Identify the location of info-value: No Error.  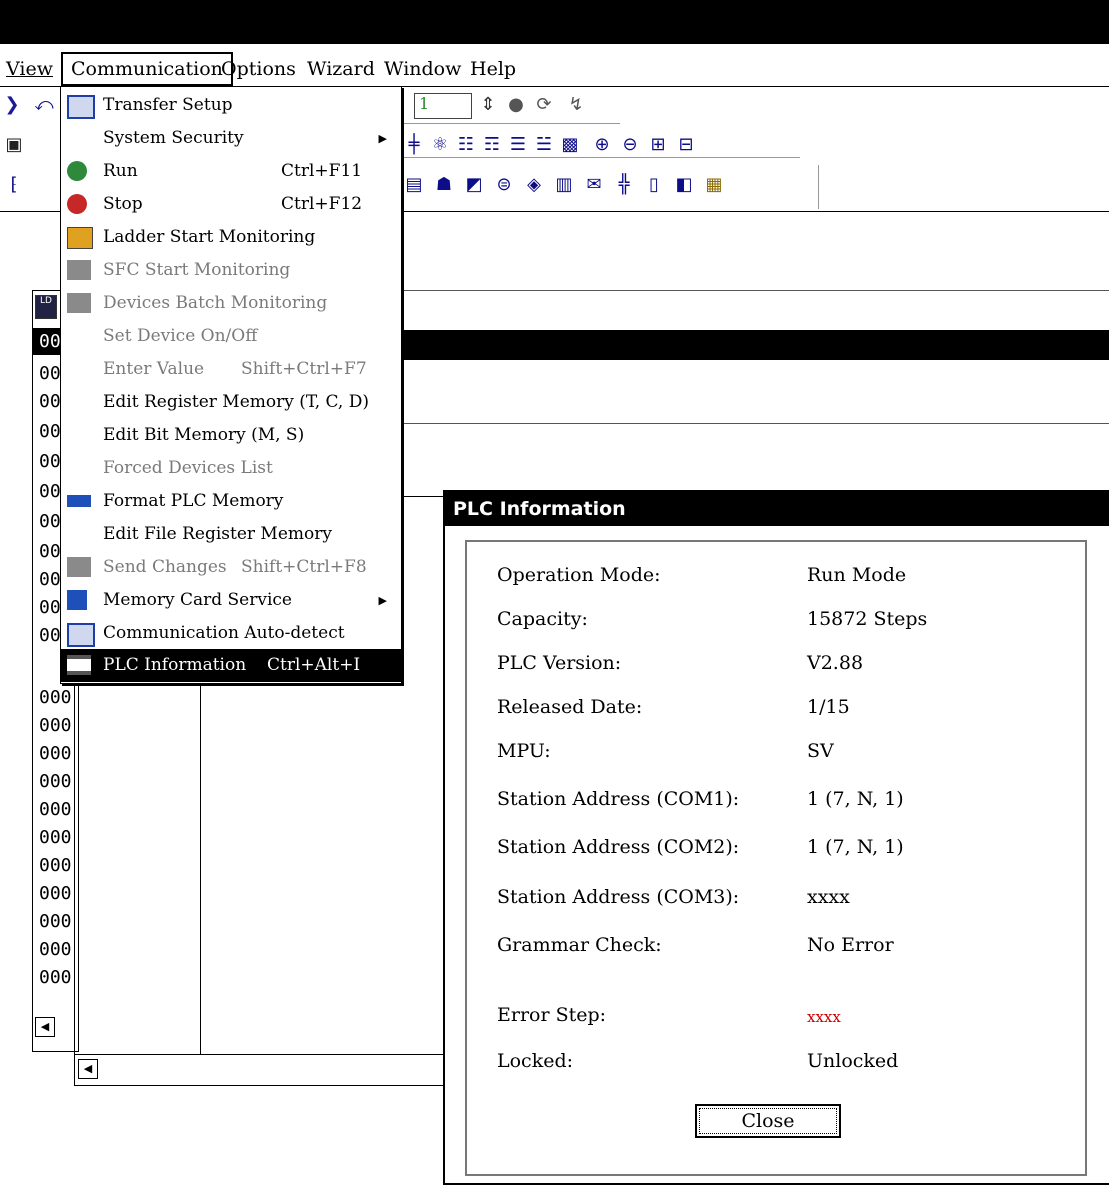
(850, 945).